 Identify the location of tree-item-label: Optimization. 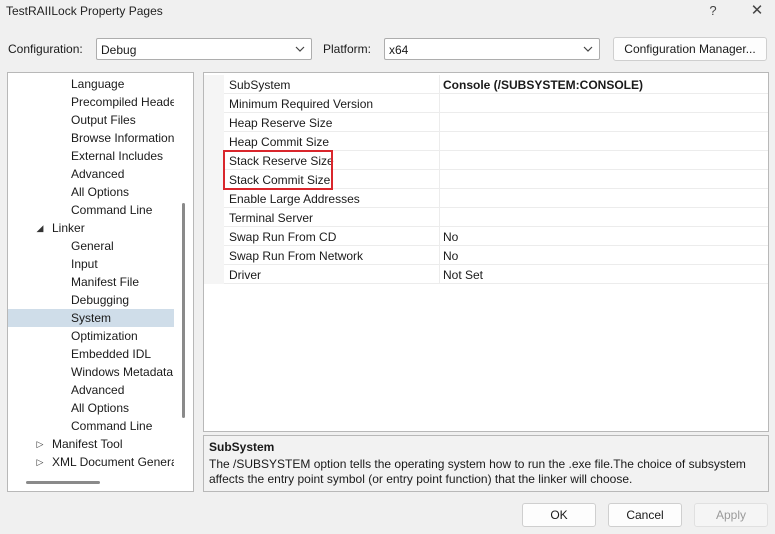
(104, 336).